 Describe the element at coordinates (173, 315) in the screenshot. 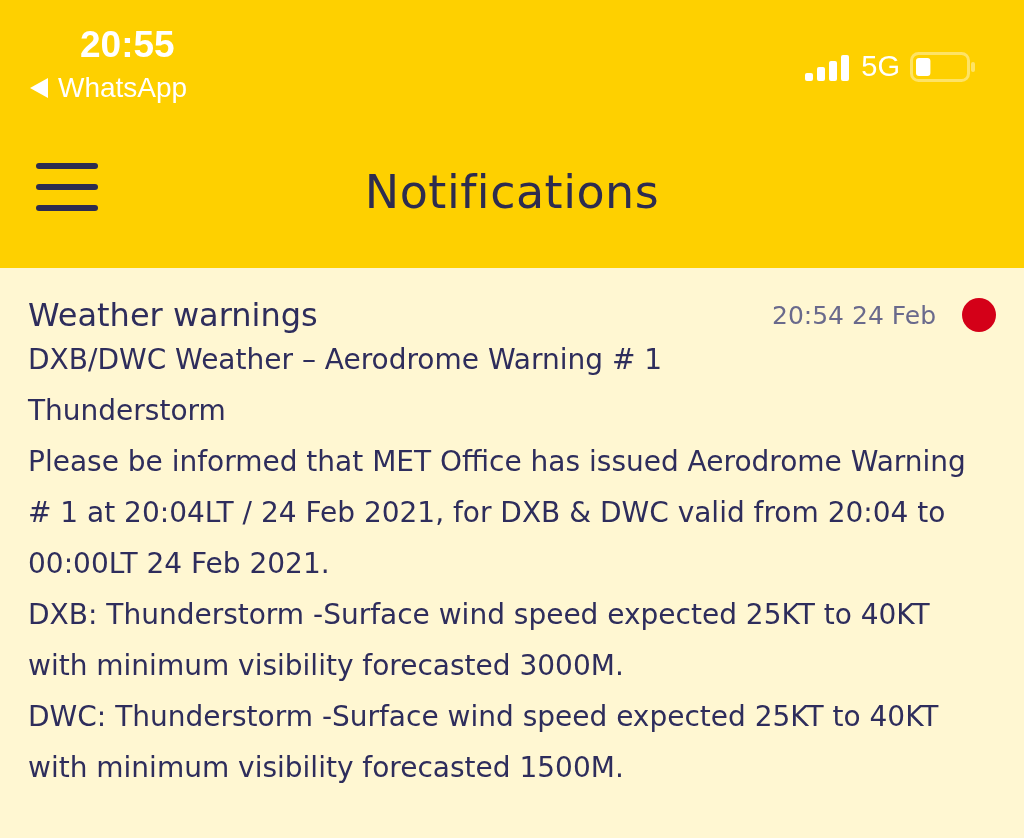

I see `notification-title: Weather warnings` at that location.